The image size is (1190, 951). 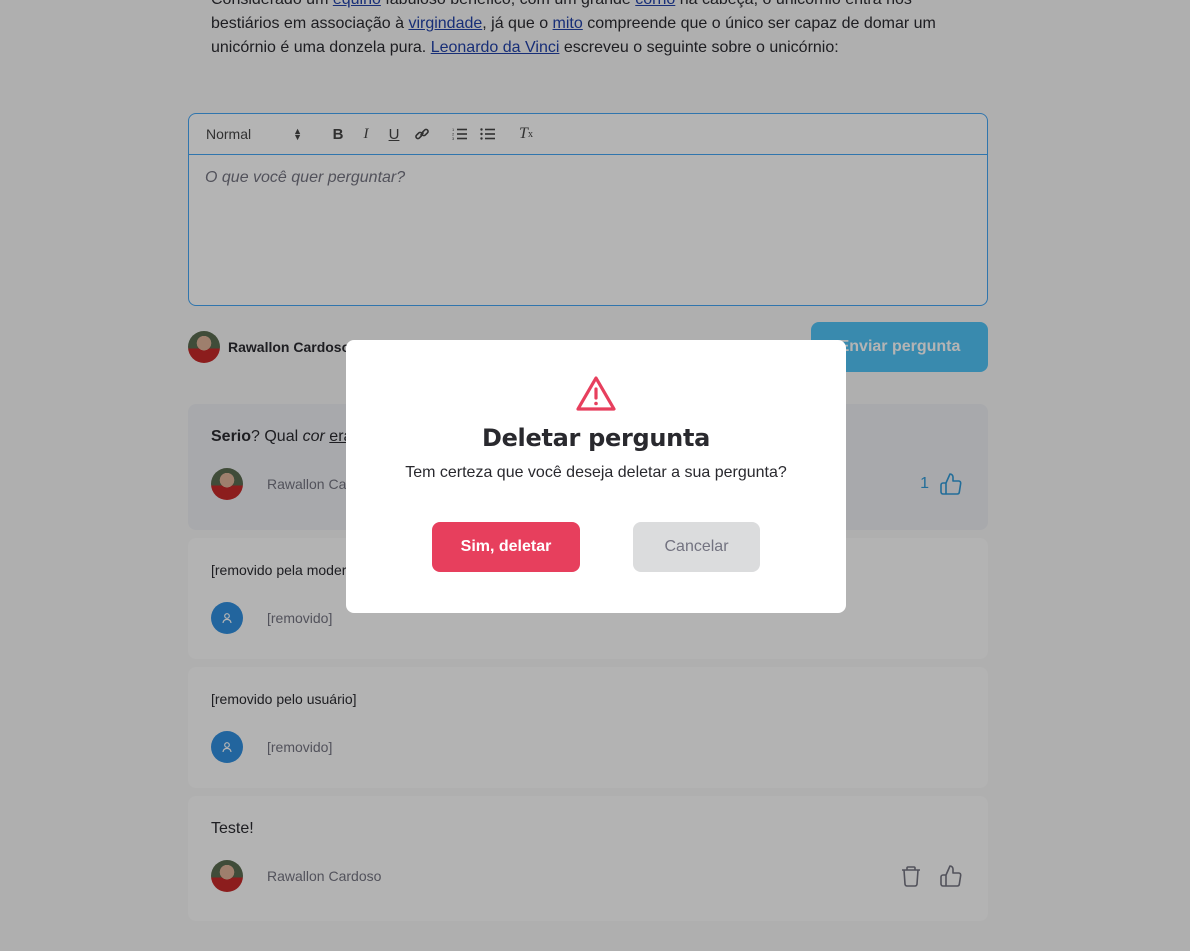 What do you see at coordinates (506, 547) in the screenshot?
I see `confirm-delete-button: Sim, deletar` at bounding box center [506, 547].